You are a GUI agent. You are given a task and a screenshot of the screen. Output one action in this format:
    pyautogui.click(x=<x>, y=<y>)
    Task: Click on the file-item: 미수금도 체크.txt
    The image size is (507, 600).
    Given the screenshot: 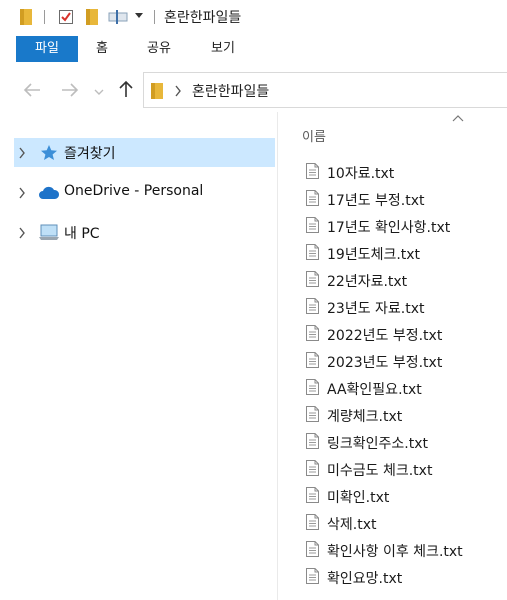 What is the action you would take?
    pyautogui.click(x=400, y=469)
    